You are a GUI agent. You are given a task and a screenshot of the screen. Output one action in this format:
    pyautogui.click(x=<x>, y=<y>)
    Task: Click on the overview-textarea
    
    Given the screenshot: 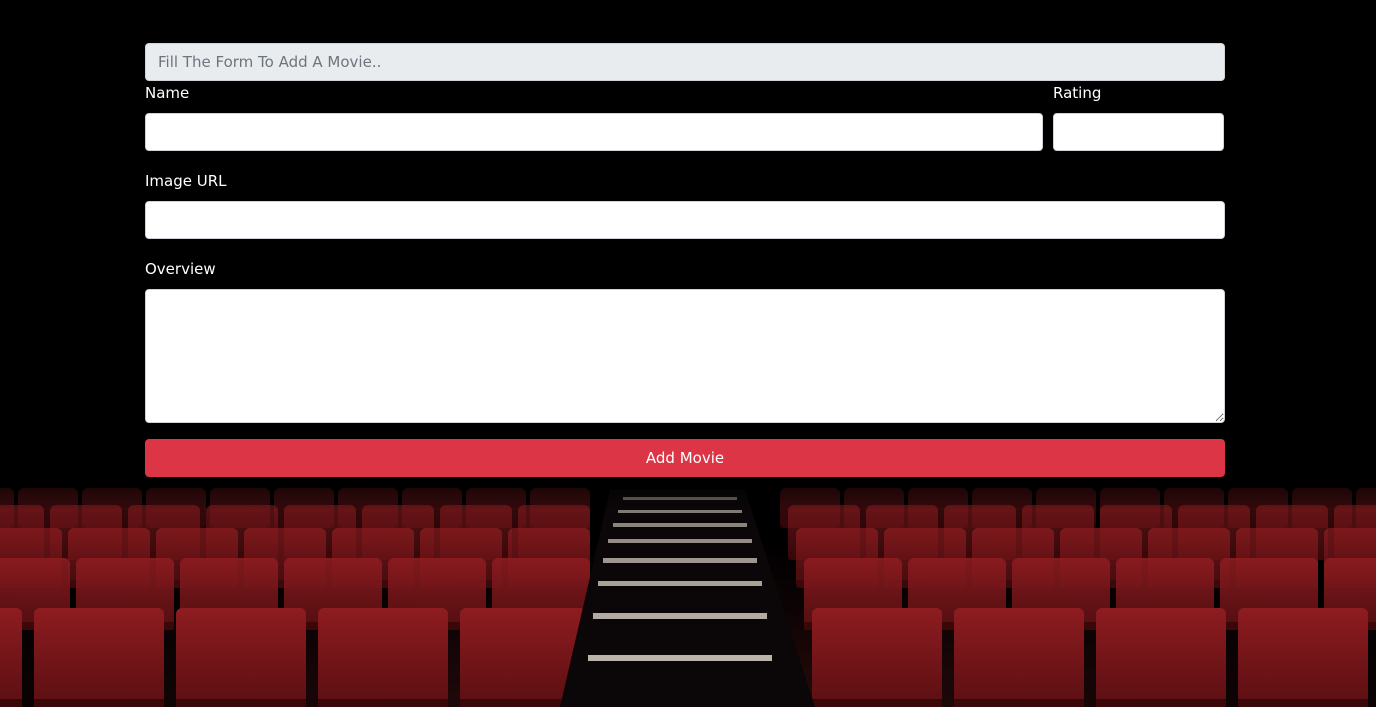 What is the action you would take?
    pyautogui.click(x=685, y=356)
    